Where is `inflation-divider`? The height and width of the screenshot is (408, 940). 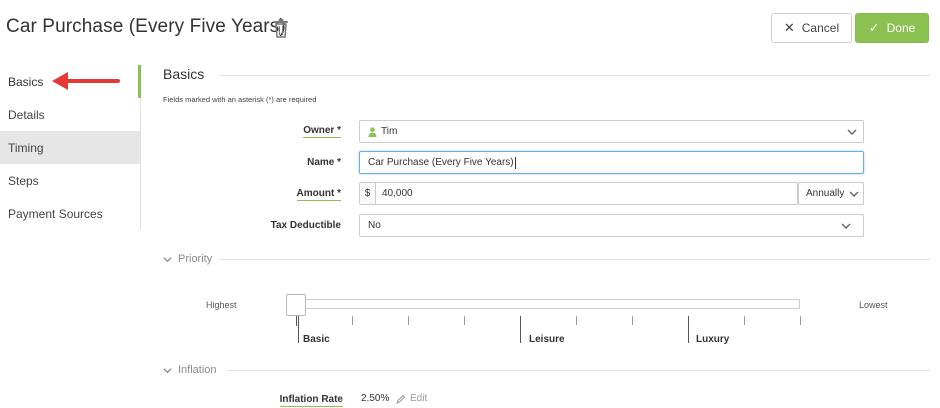
inflation-divider is located at coordinates (579, 370).